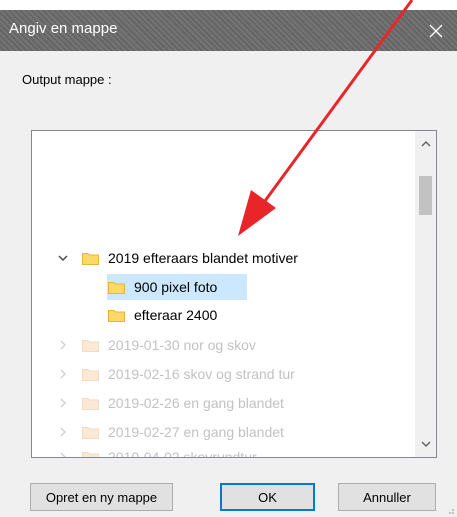 This screenshot has height=517, width=457. Describe the element at coordinates (387, 497) in the screenshot. I see `cancel-button: Annuller` at that location.